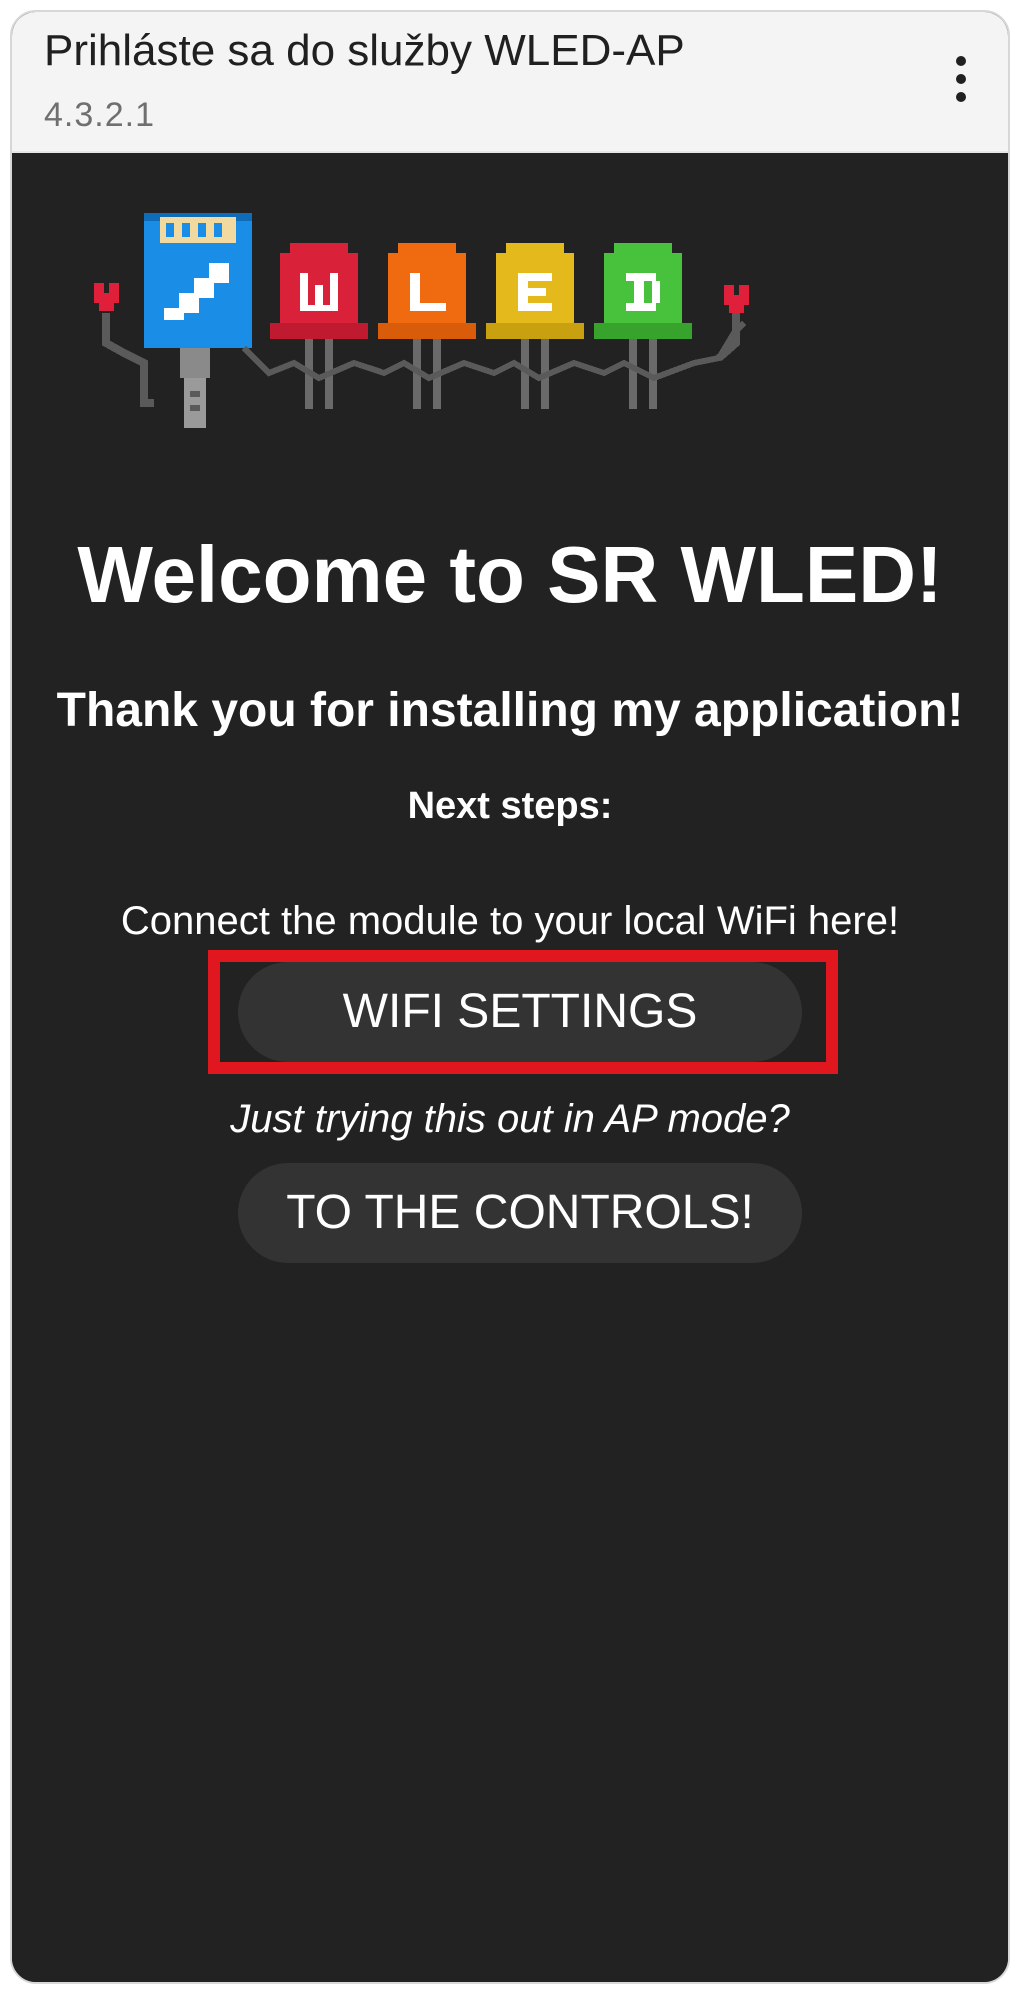 This screenshot has width=1020, height=1994. Describe the element at coordinates (535, 326) in the screenshot. I see `led-e-yellow` at that location.